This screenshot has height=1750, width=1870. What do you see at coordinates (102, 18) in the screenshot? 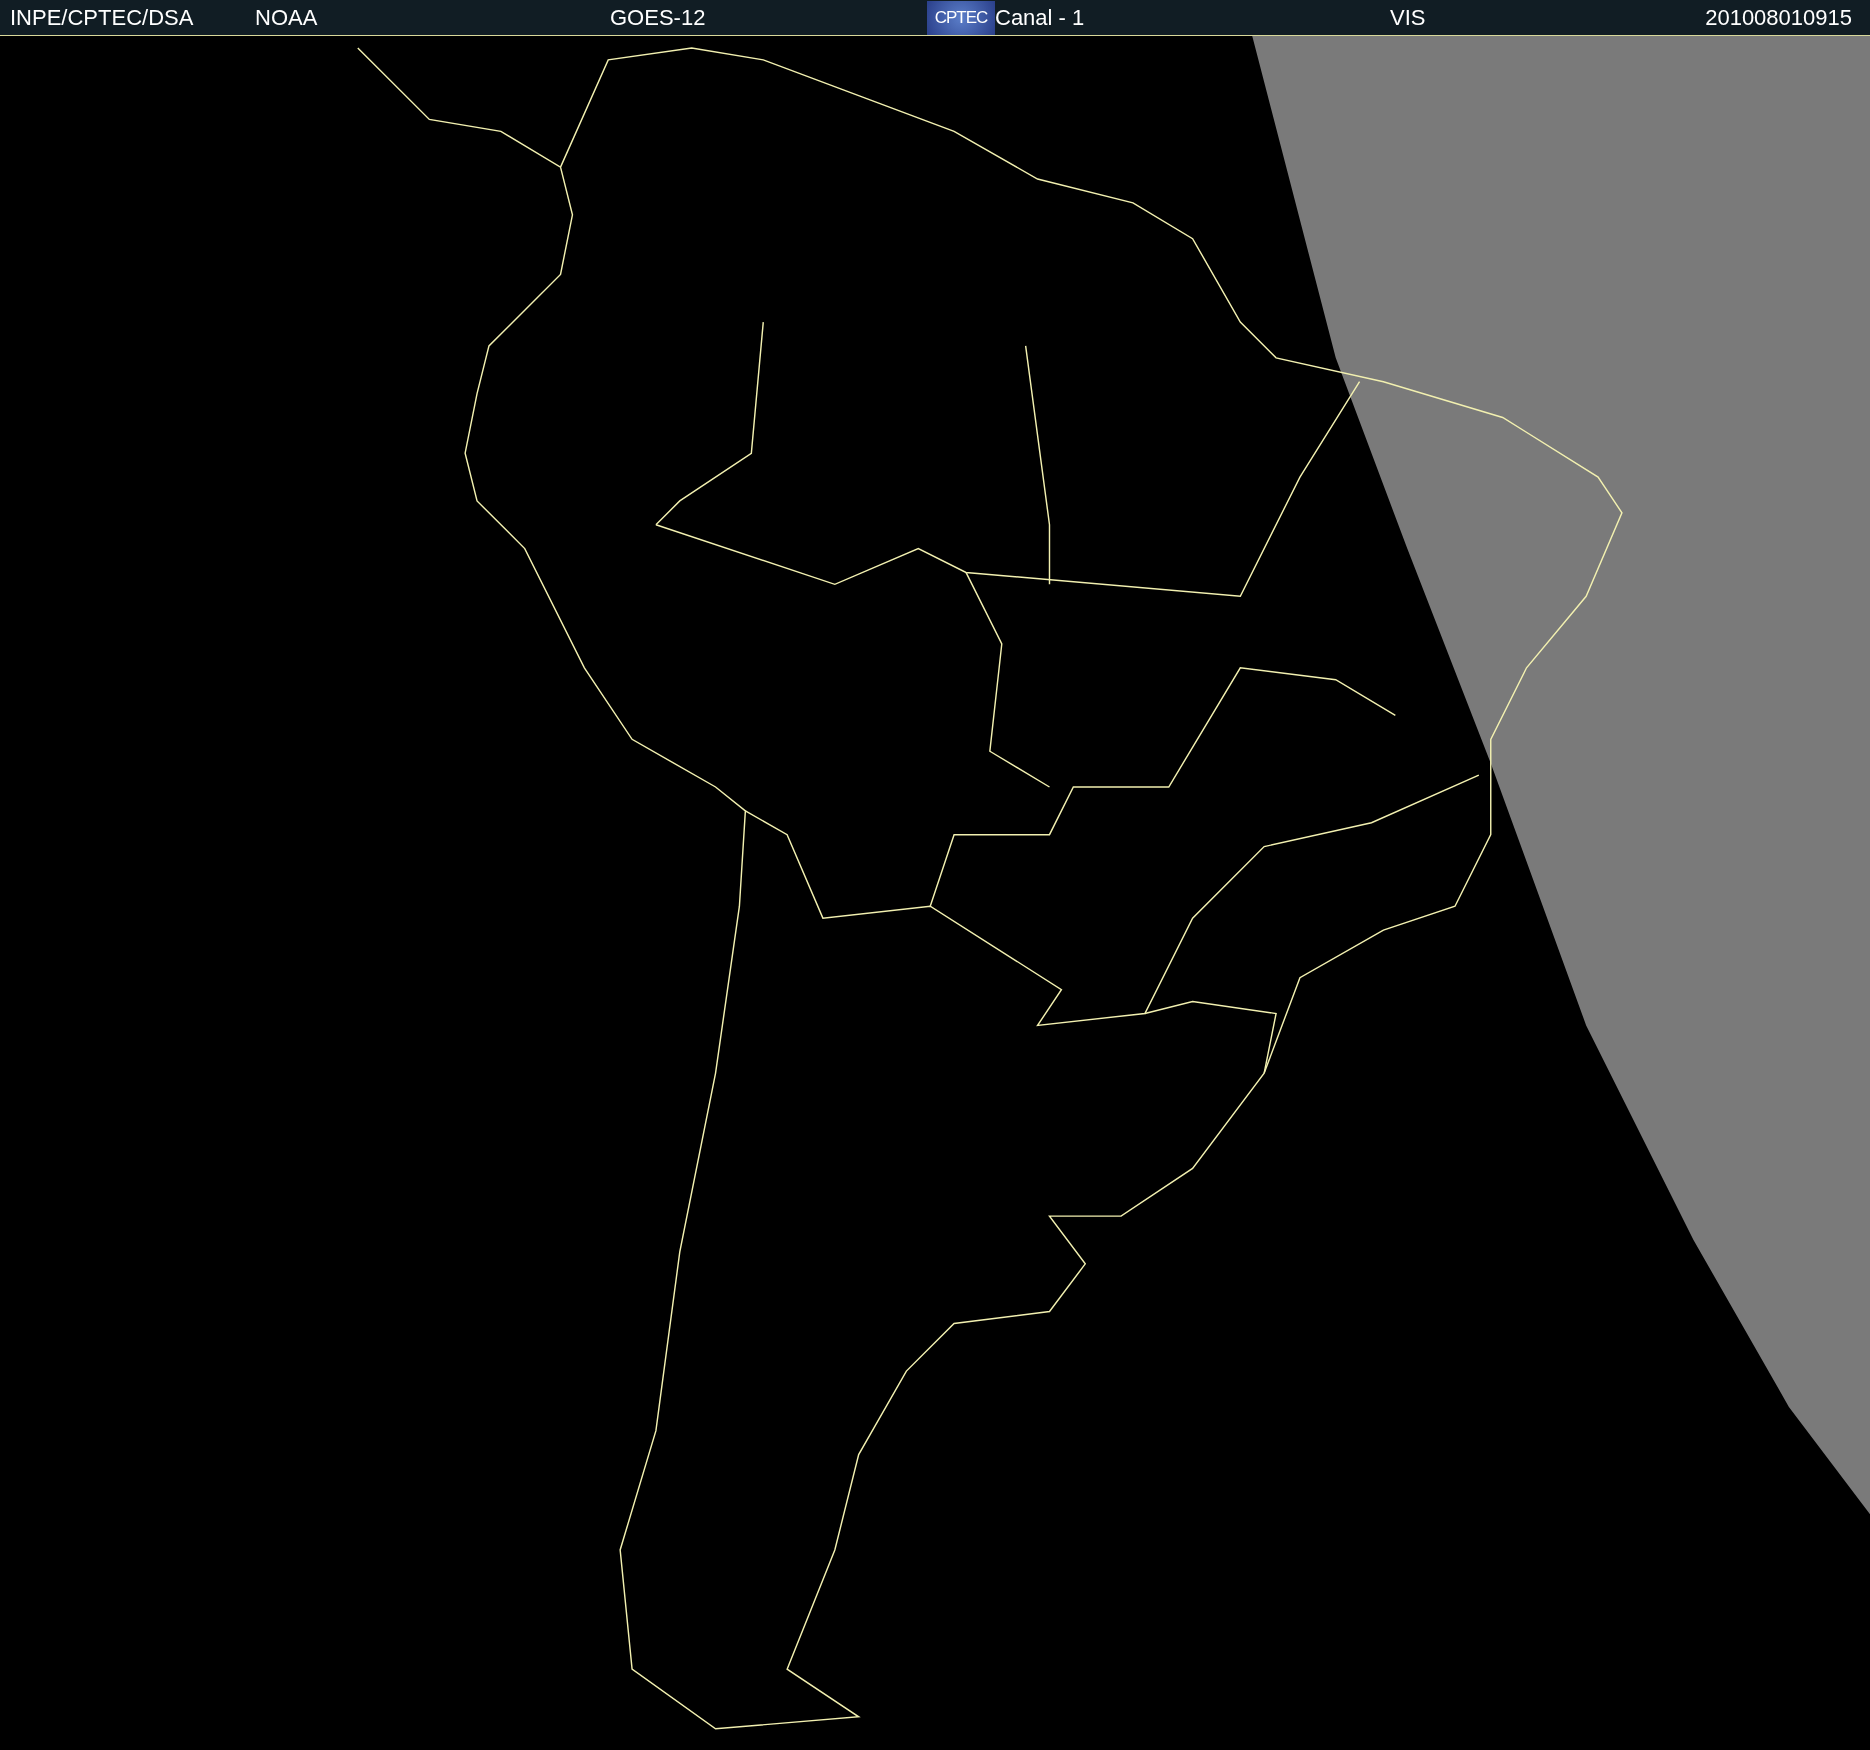
I see `header-label: INPE/CPTEC/DSA` at bounding box center [102, 18].